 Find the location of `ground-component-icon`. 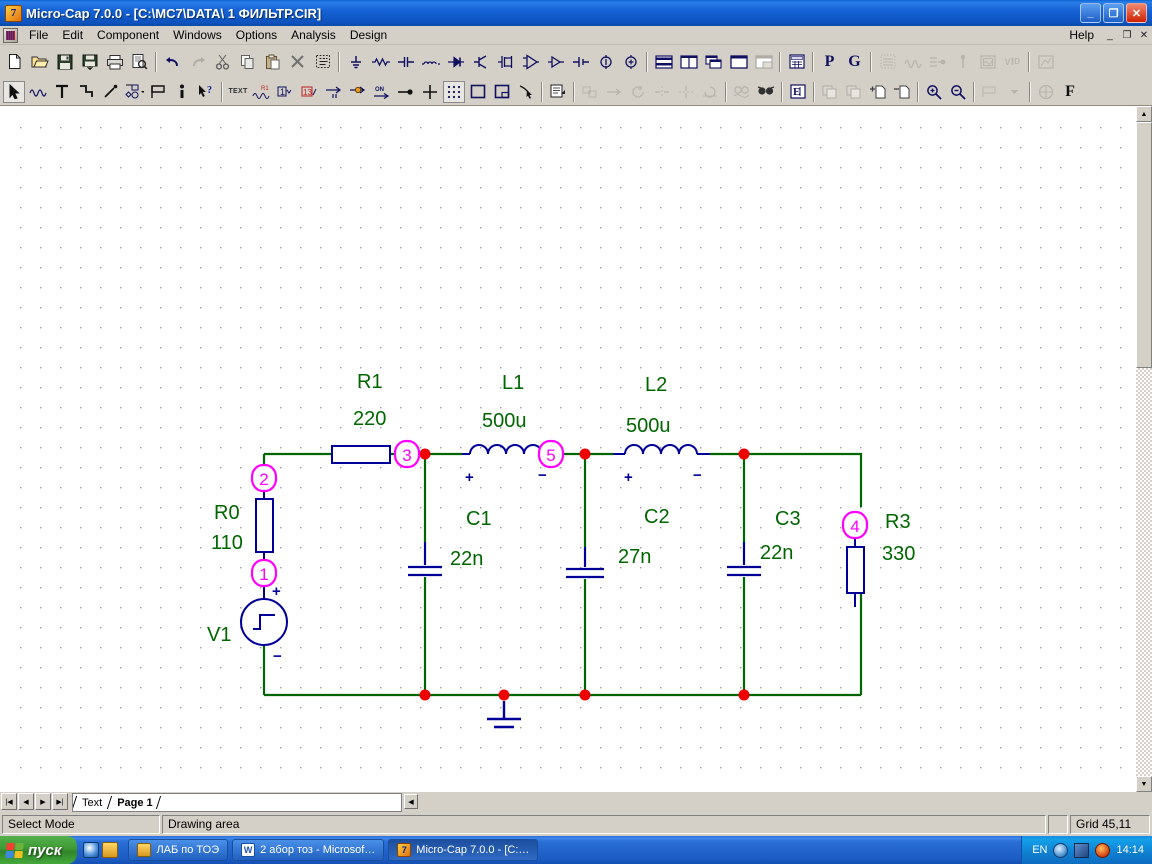

ground-component-icon is located at coordinates (355, 61).